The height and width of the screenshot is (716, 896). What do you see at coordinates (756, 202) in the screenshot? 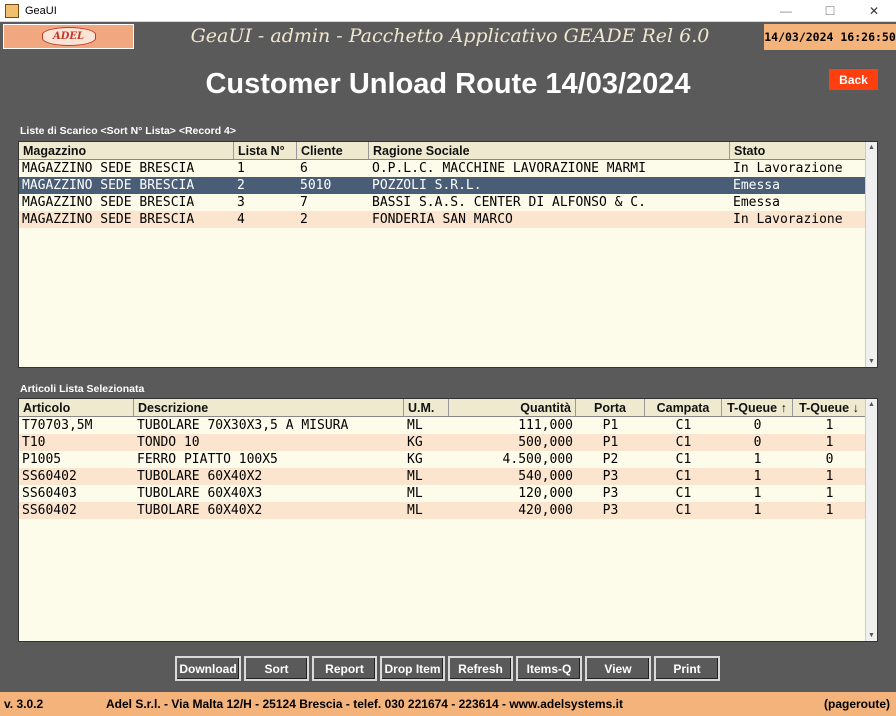
I see `lists-table-cell: Emessa` at bounding box center [756, 202].